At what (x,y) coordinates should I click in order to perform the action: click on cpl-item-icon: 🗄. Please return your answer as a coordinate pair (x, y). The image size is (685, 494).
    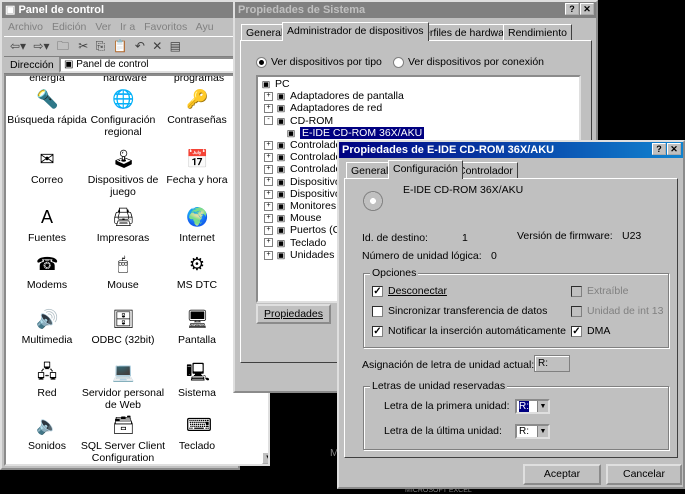
    Looking at the image, I should click on (123, 319).